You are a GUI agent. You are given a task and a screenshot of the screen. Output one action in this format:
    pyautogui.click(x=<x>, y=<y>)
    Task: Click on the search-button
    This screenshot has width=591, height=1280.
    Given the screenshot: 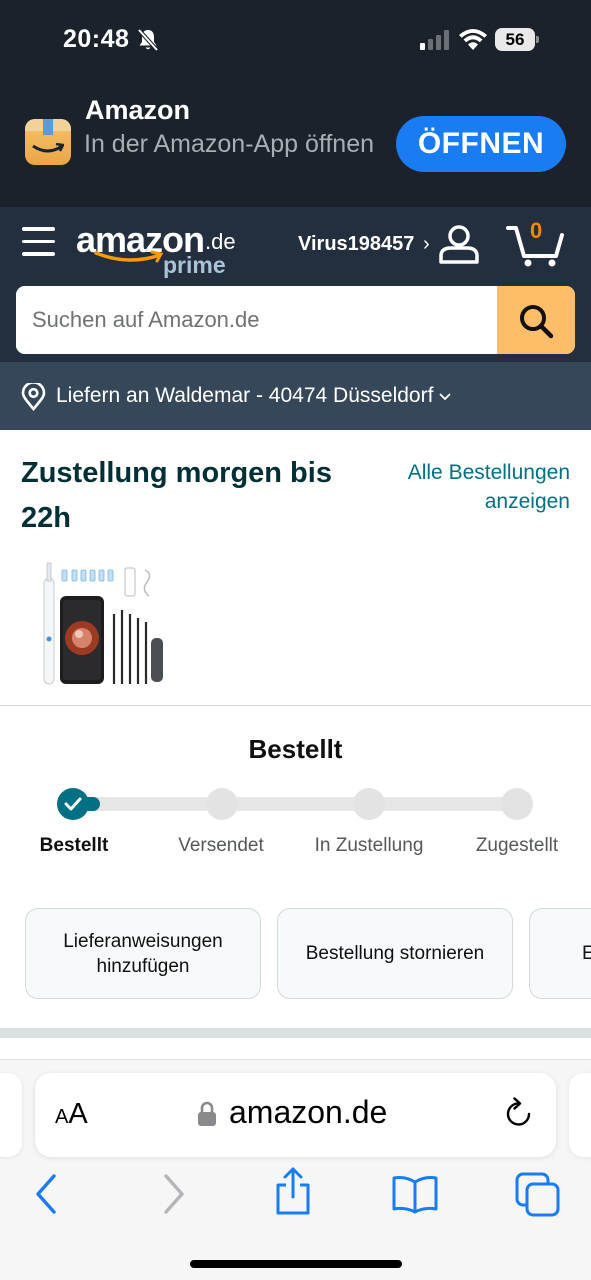 What is the action you would take?
    pyautogui.click(x=536, y=320)
    